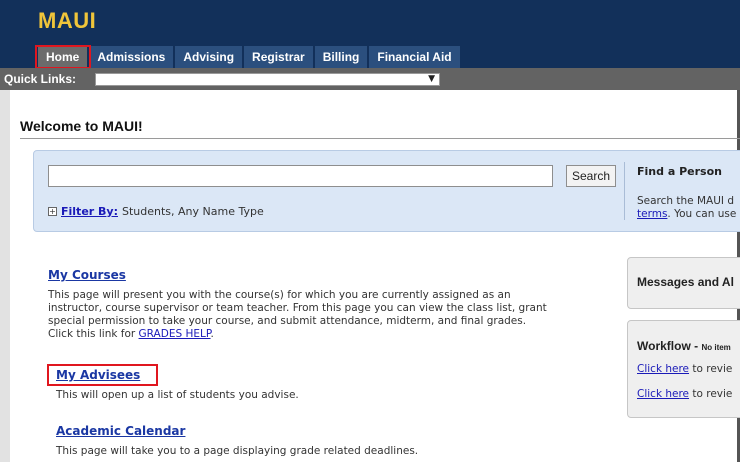 The image size is (740, 462). I want to click on search-button: Search, so click(591, 176).